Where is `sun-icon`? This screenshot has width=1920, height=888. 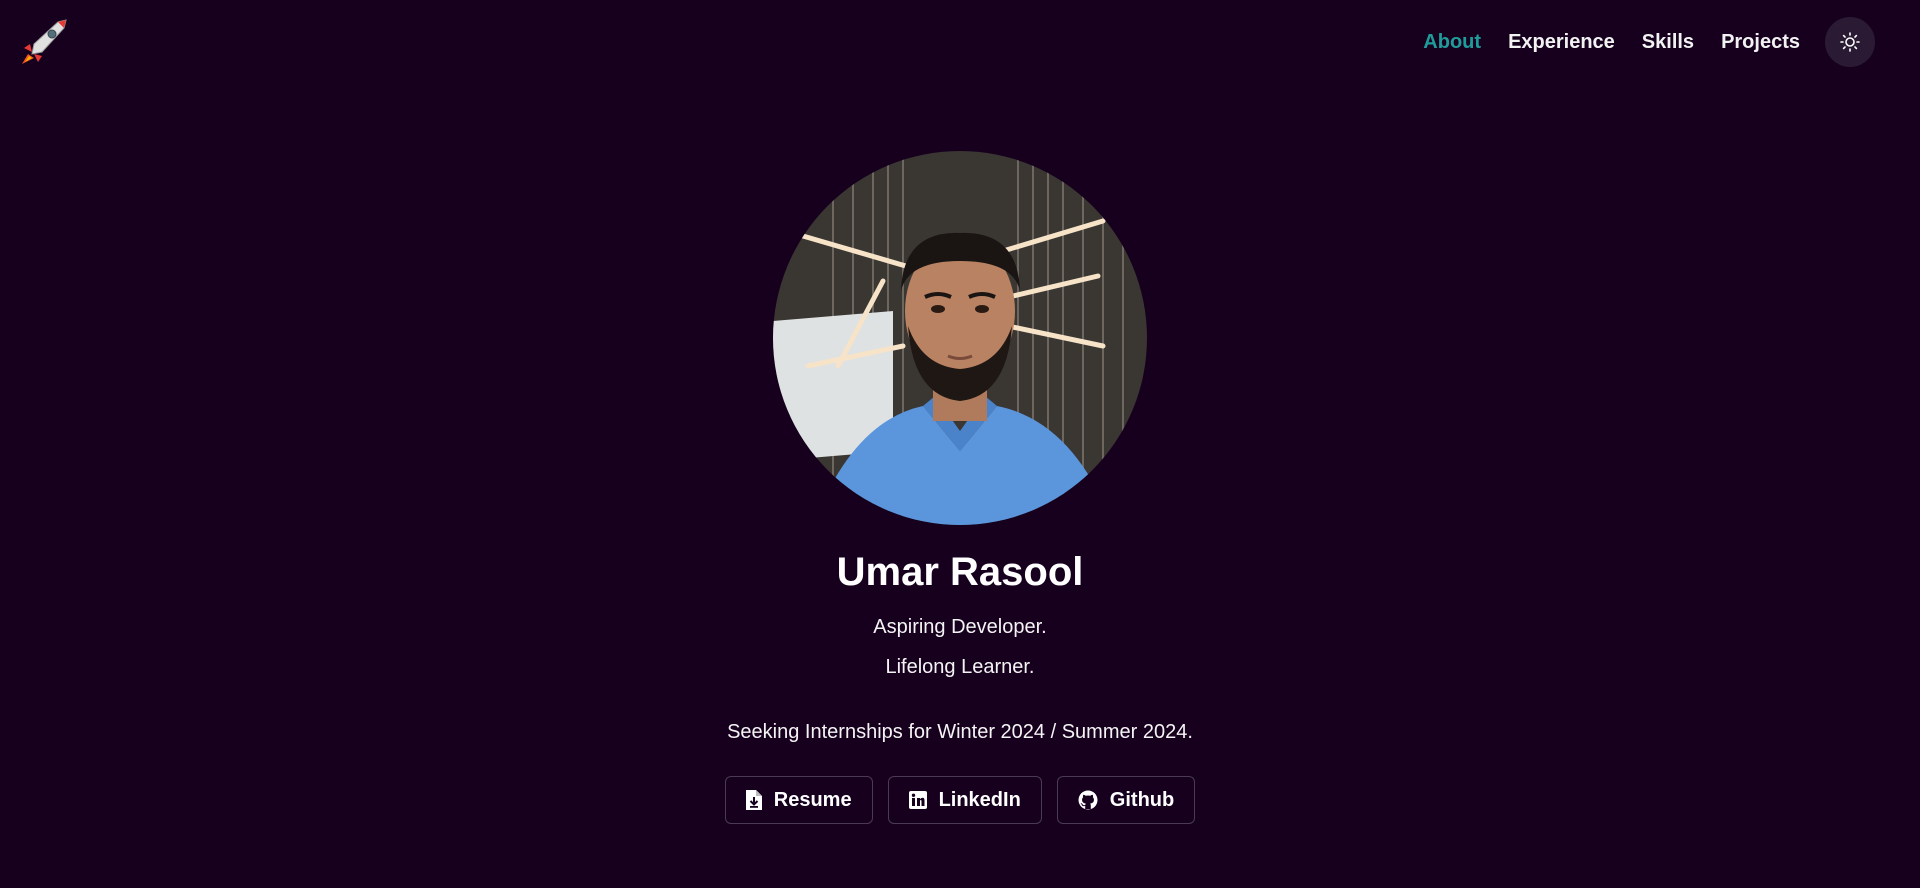
sun-icon is located at coordinates (1850, 42).